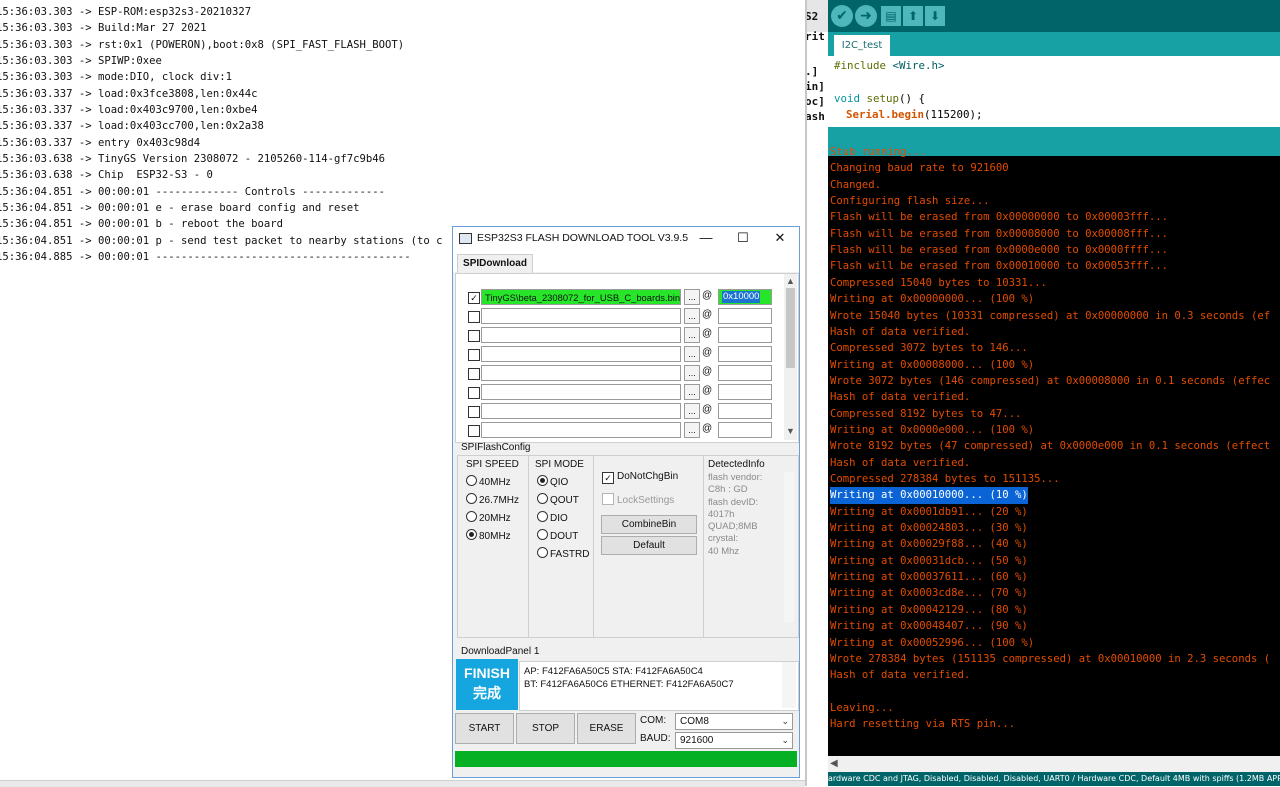 This screenshot has width=1280, height=787. Describe the element at coordinates (606, 728) in the screenshot. I see `erase-button: ERASE` at that location.